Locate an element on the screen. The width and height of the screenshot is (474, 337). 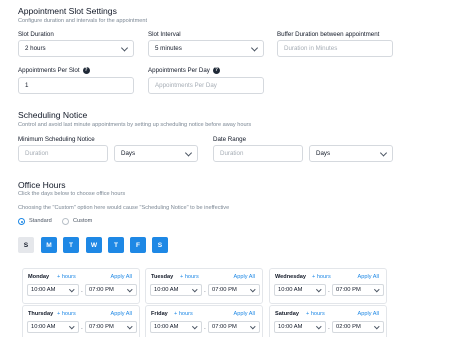
day-card-name: Wednesday is located at coordinates (290, 277).